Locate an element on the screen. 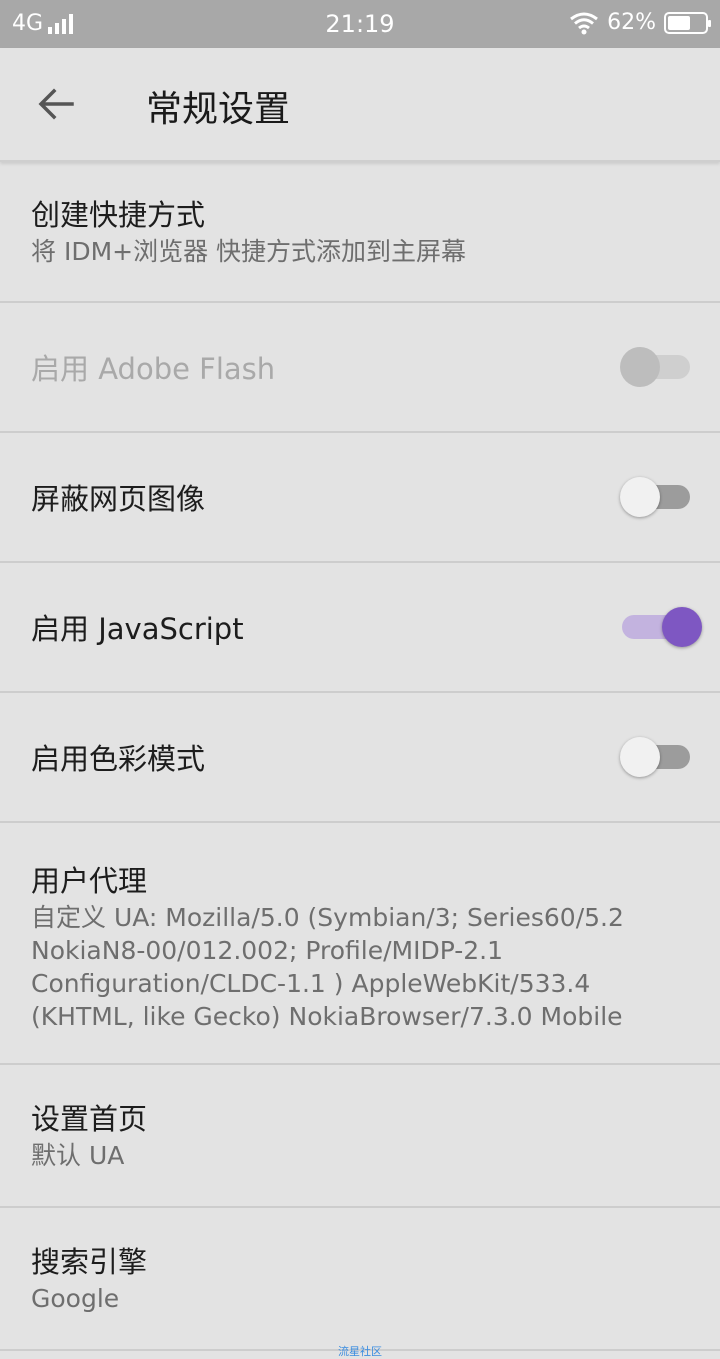 Image resolution: width=720 pixels, height=1359 pixels. setting-title: 屏蔽网页图像 is located at coordinates (118, 499).